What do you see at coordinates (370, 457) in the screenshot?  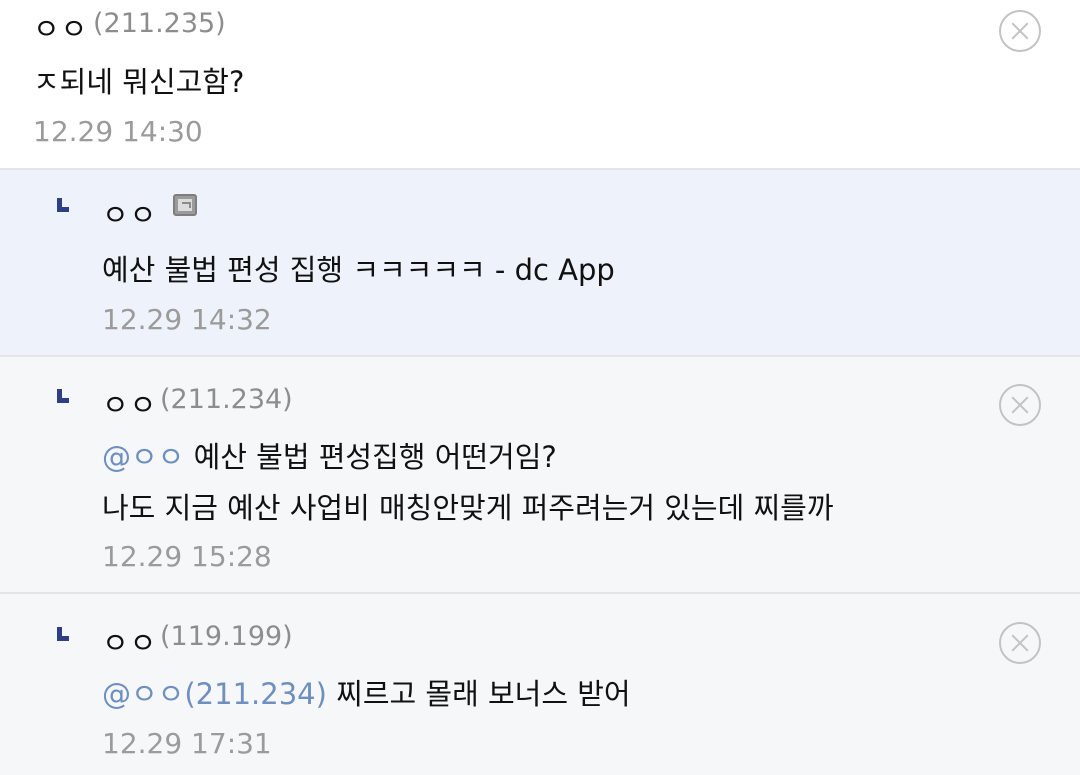 I see `comment-text: 예산 불법 편성집행 어떤거임?` at bounding box center [370, 457].